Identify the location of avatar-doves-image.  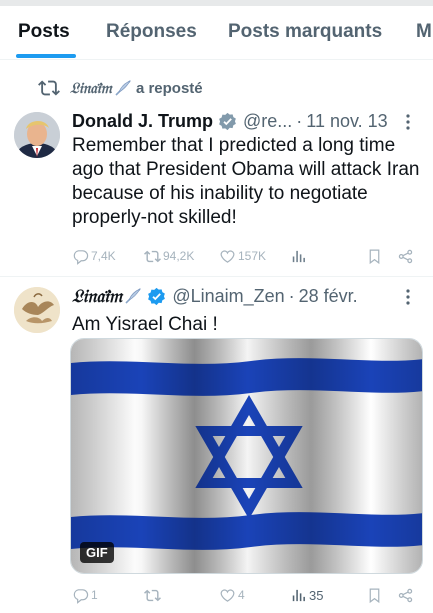
(37, 310).